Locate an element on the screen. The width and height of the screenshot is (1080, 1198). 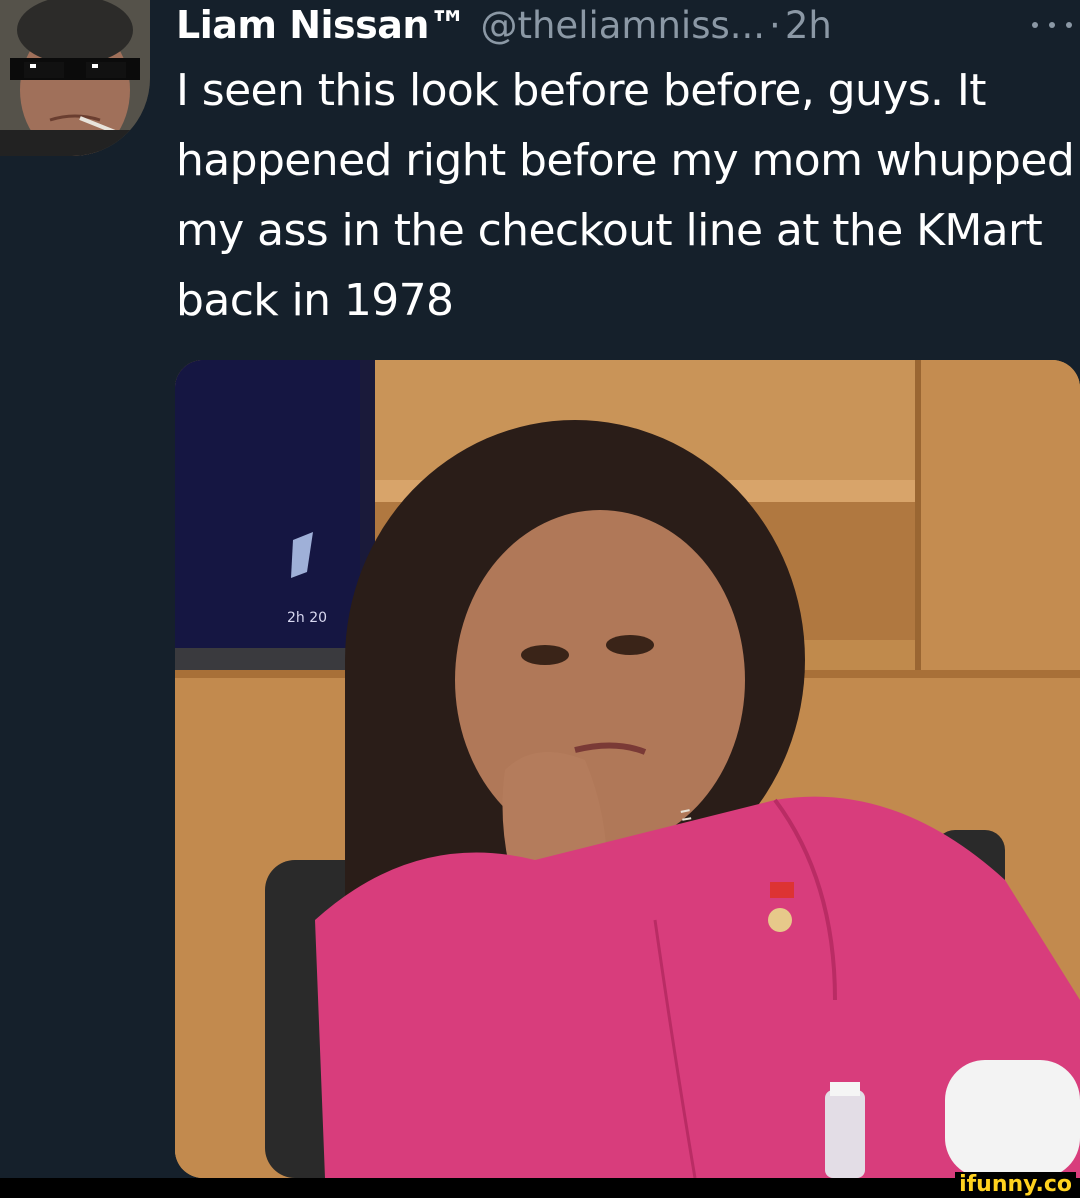
avatar is located at coordinates (75, 78).